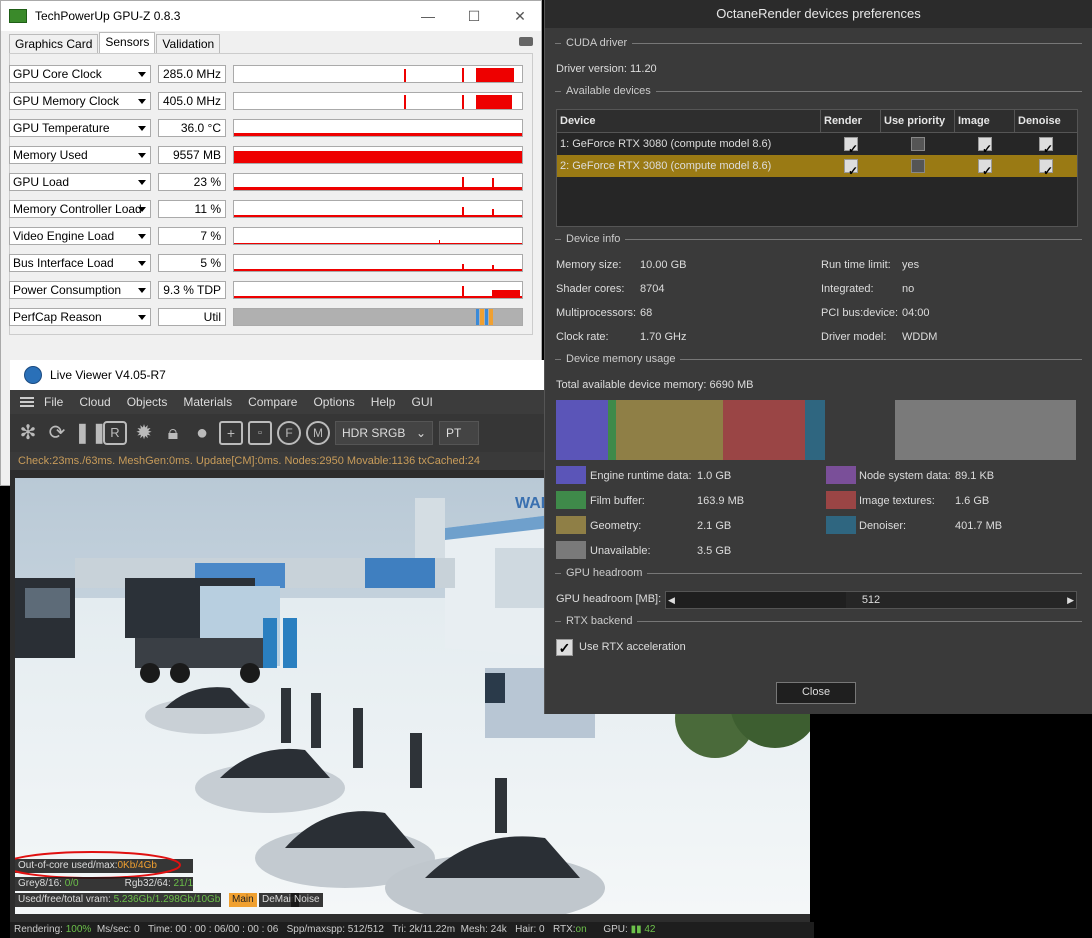 The image size is (1092, 938). What do you see at coordinates (816, 430) in the screenshot?
I see `memory-usage-bar` at bounding box center [816, 430].